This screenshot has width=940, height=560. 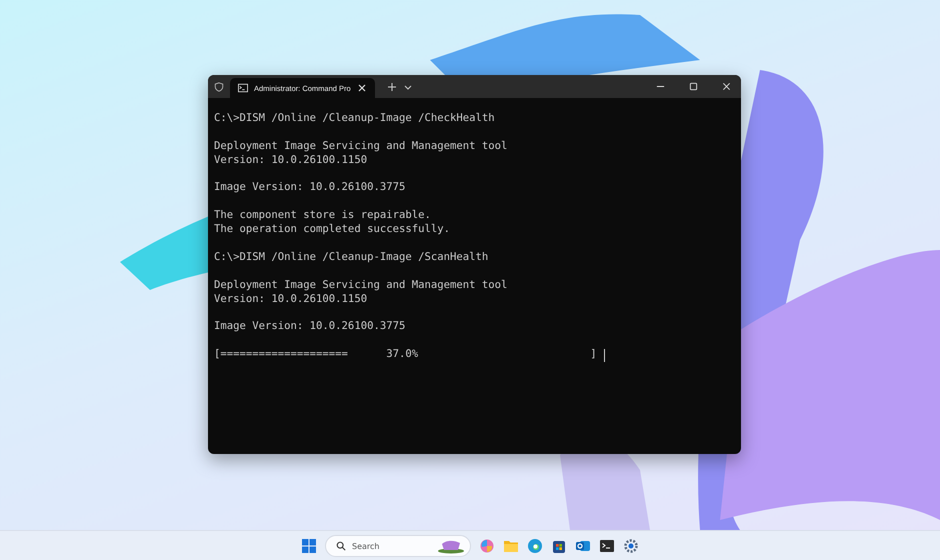 What do you see at coordinates (391, 87) in the screenshot?
I see `new-tab-icon` at bounding box center [391, 87].